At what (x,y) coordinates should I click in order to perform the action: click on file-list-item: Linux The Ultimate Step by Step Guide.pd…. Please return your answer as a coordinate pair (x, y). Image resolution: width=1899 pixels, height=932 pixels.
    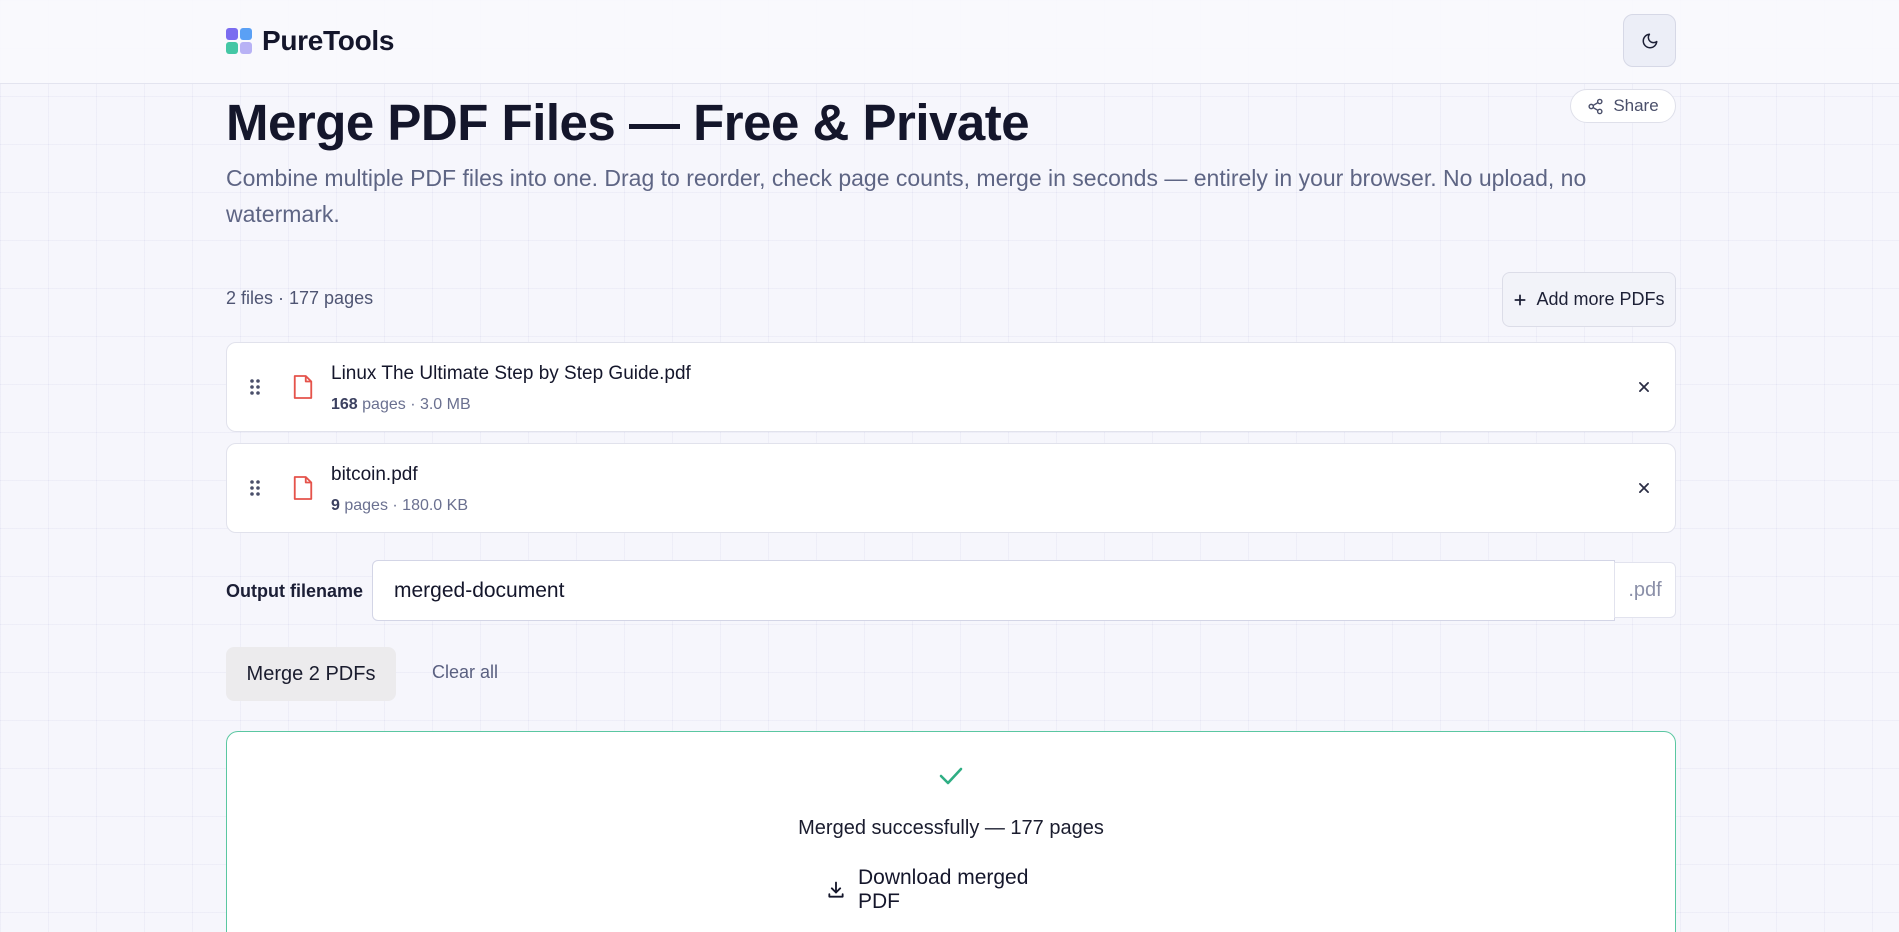
    Looking at the image, I should click on (951, 387).